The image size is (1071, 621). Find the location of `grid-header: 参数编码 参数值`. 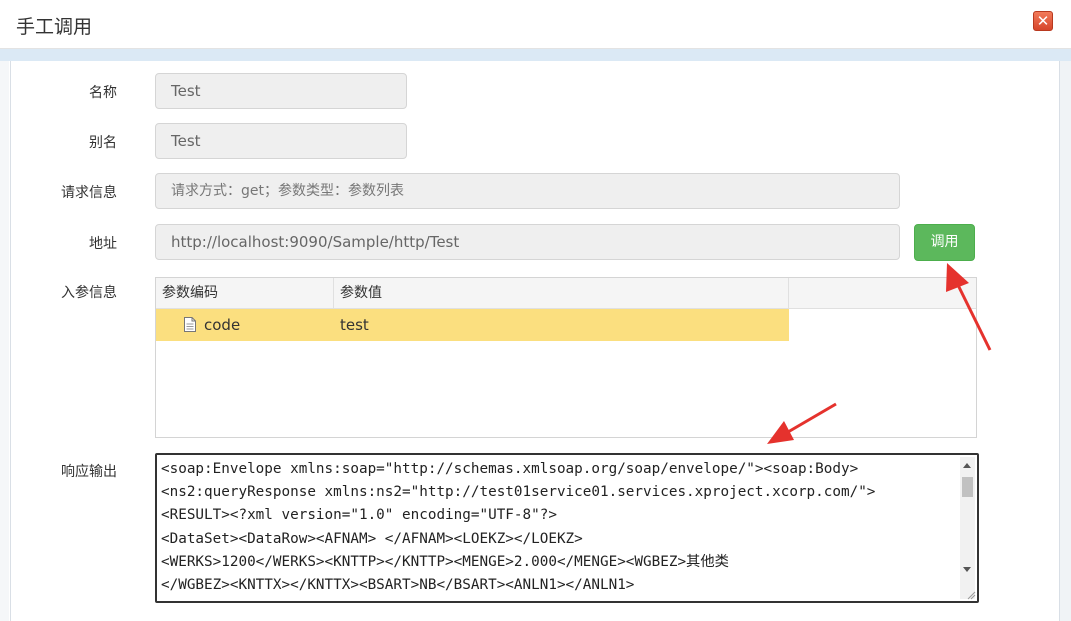

grid-header: 参数编码 参数值 is located at coordinates (566, 293).